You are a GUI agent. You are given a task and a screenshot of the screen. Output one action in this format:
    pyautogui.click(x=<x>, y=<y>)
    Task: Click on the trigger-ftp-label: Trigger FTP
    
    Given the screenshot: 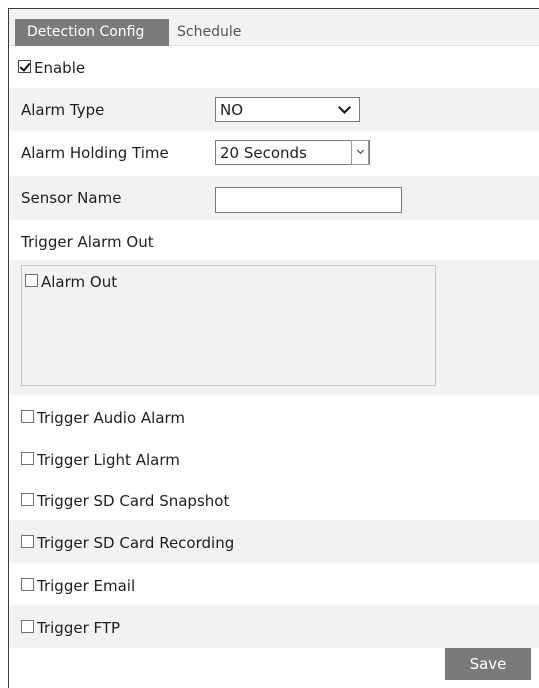 What is the action you would take?
    pyautogui.click(x=79, y=628)
    